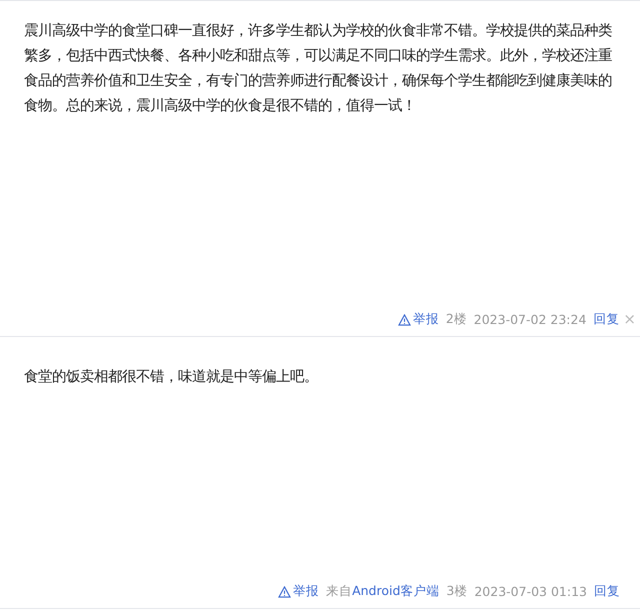  I want to click on post-text: 震川高级中学的食堂口碑一直很好，许多学生都认为学校的伙食非常不错。学校提供的菜品种类繁多，包括中西式快餐、各种小吃和甜点等，可以满足不同口味的学生需求。此外，学校还注重食品的营养价值和卫生安全，有专门的营养师进行配餐设计，确保每个学生都能吃到健康美味的食物。总的来说，震川高级中学的伙食是很不错的，值得一试！, so click(318, 69).